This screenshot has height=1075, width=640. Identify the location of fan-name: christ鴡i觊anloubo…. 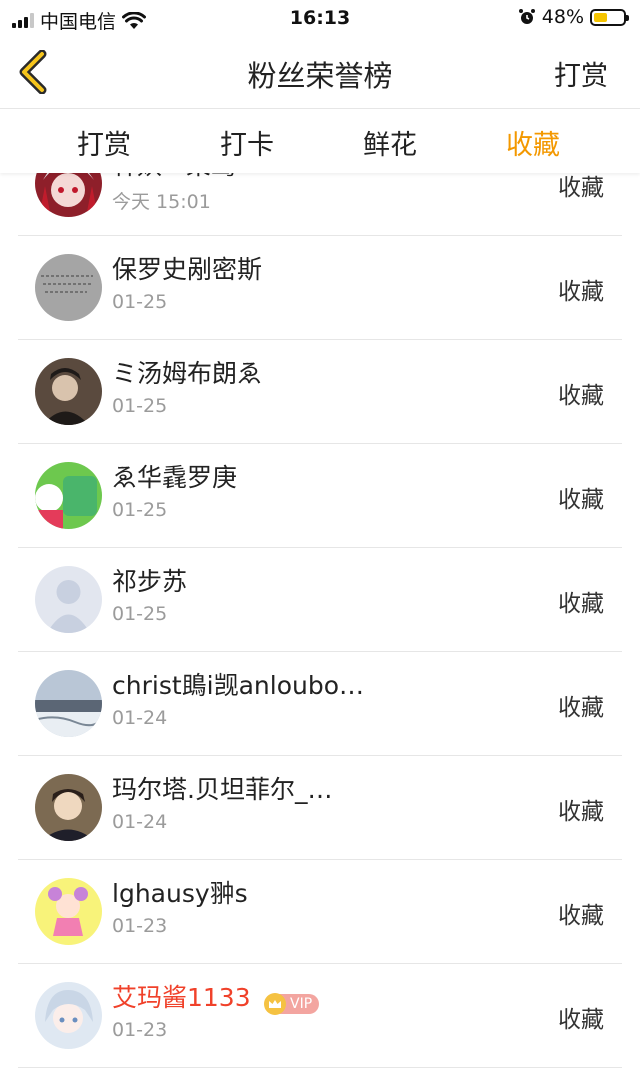
(238, 685).